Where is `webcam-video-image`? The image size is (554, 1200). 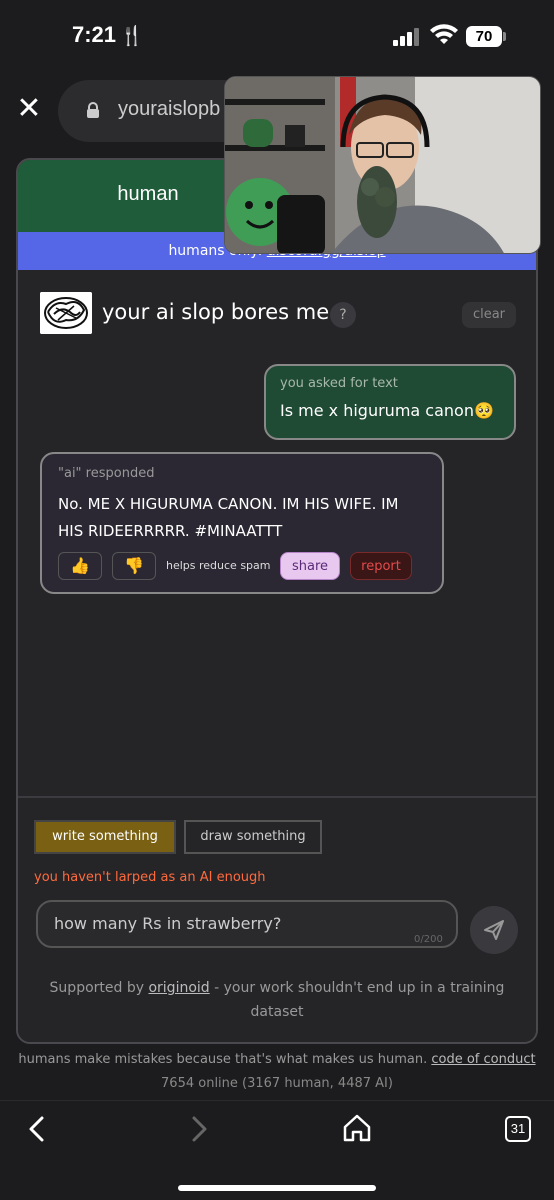 webcam-video-image is located at coordinates (382, 165).